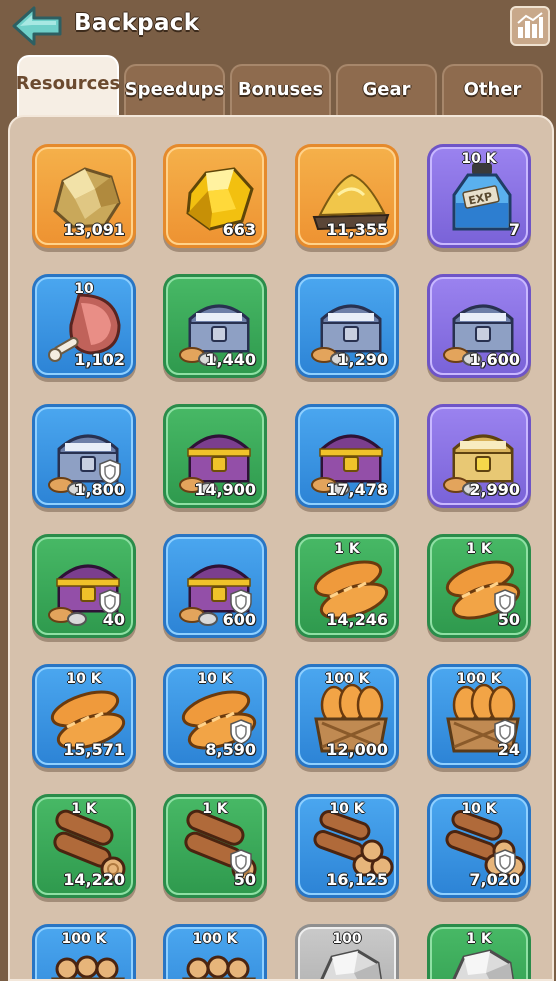  I want to click on item-frame: 10 K 15,571, so click(84, 716).